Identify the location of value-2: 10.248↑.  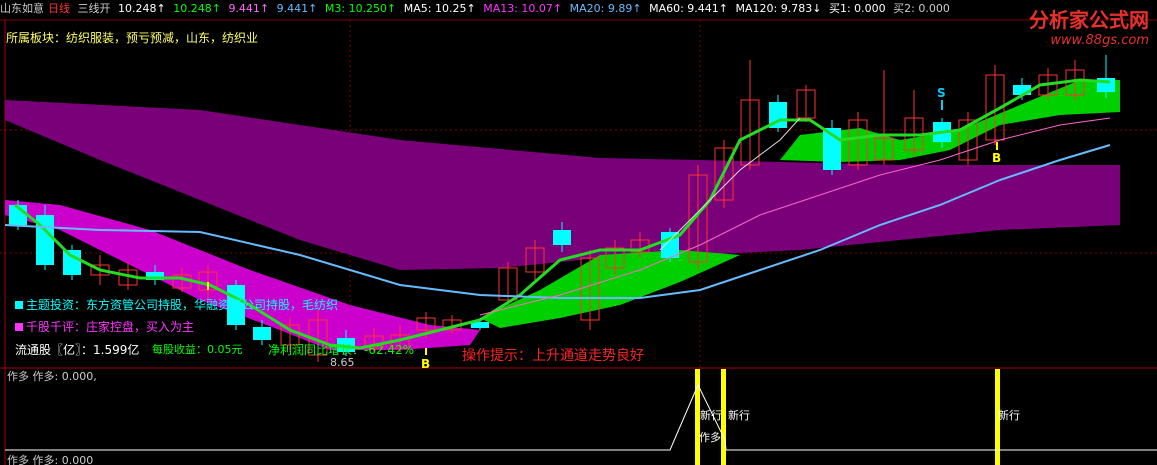
(197, 8).